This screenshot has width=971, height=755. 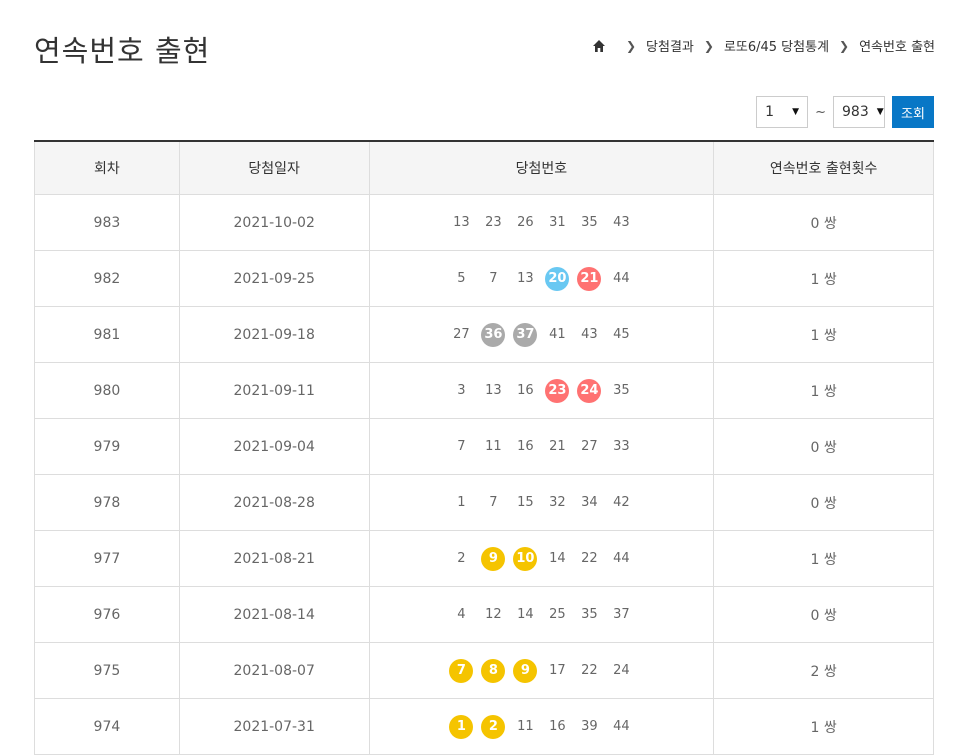 What do you see at coordinates (621, 502) in the screenshot?
I see `number-ball: 42` at bounding box center [621, 502].